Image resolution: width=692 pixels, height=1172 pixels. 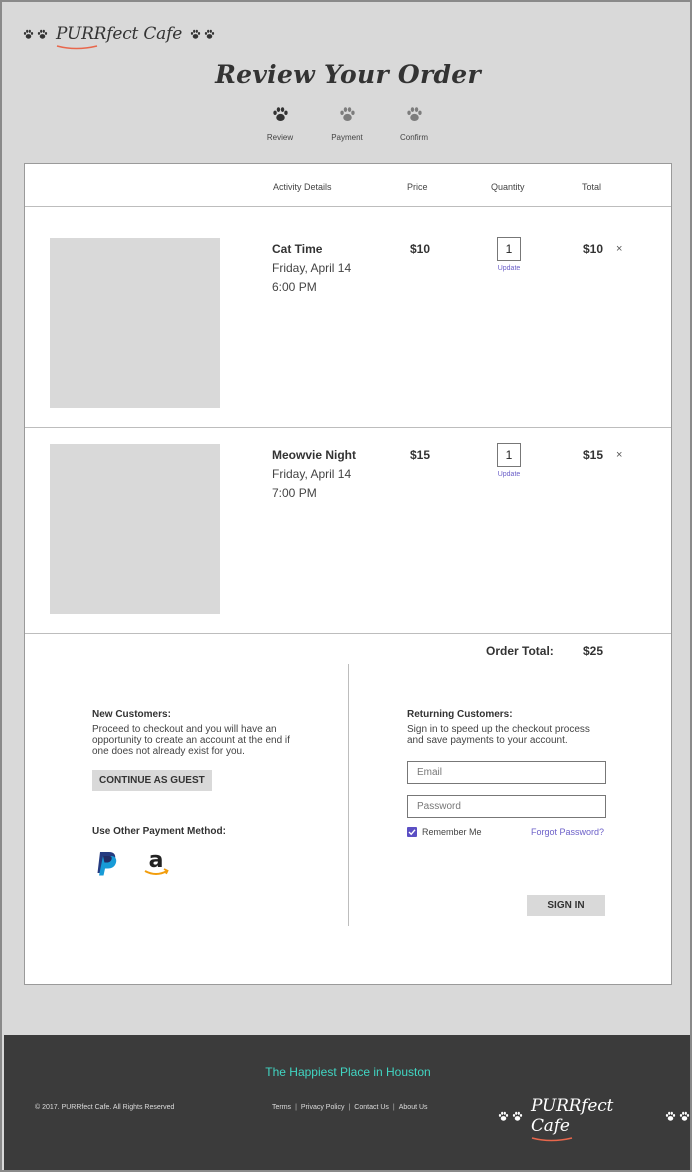 What do you see at coordinates (281, 1107) in the screenshot?
I see `footer-link-terms: Terms` at bounding box center [281, 1107].